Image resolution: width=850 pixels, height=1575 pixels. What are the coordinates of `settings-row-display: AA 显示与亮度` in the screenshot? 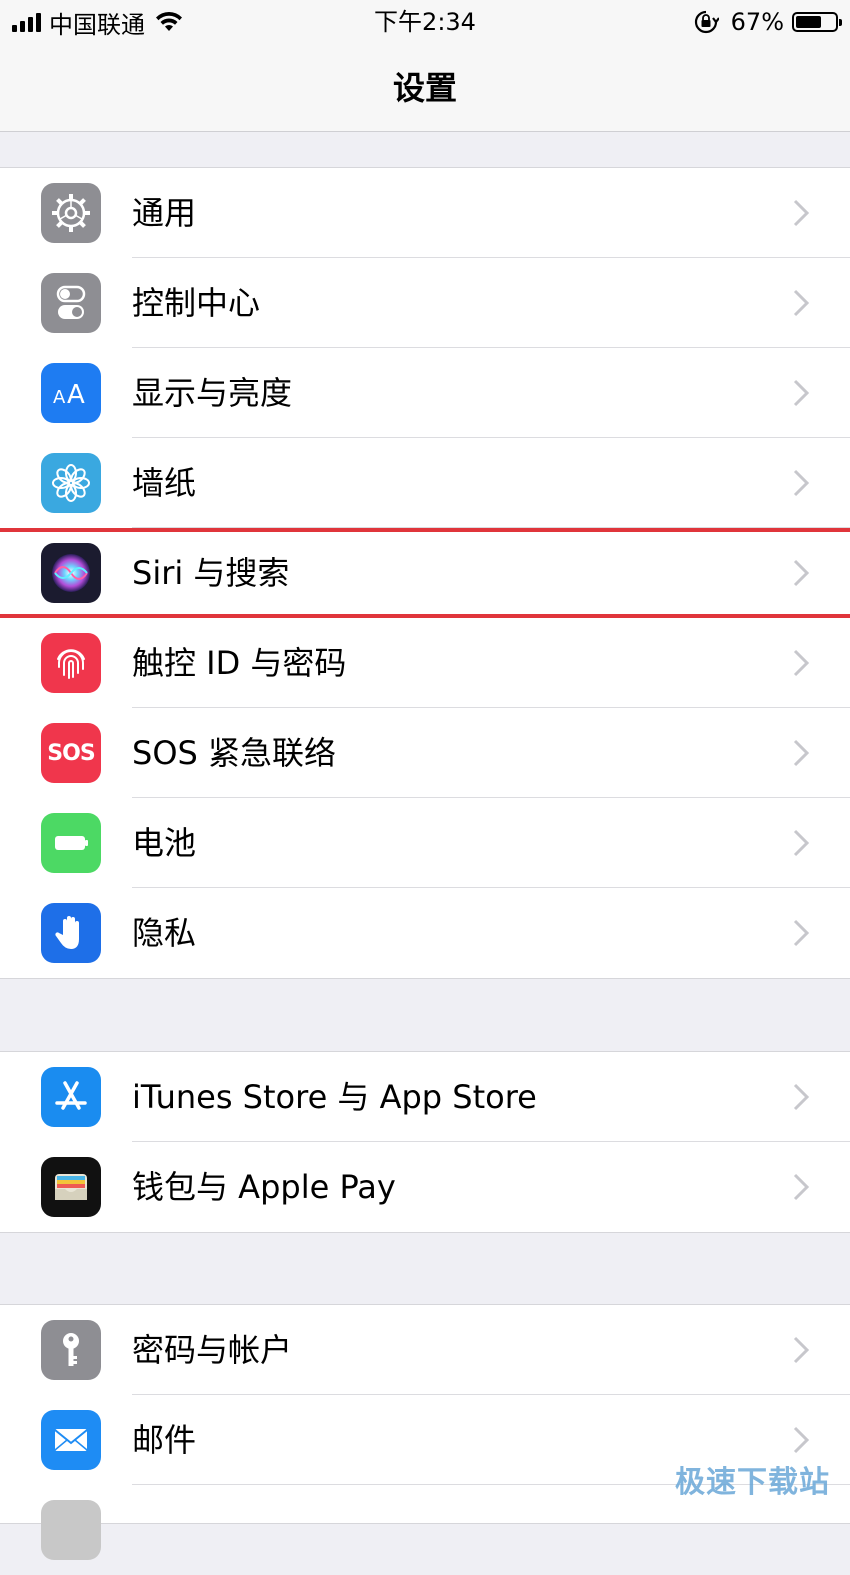 It's located at (425, 393).